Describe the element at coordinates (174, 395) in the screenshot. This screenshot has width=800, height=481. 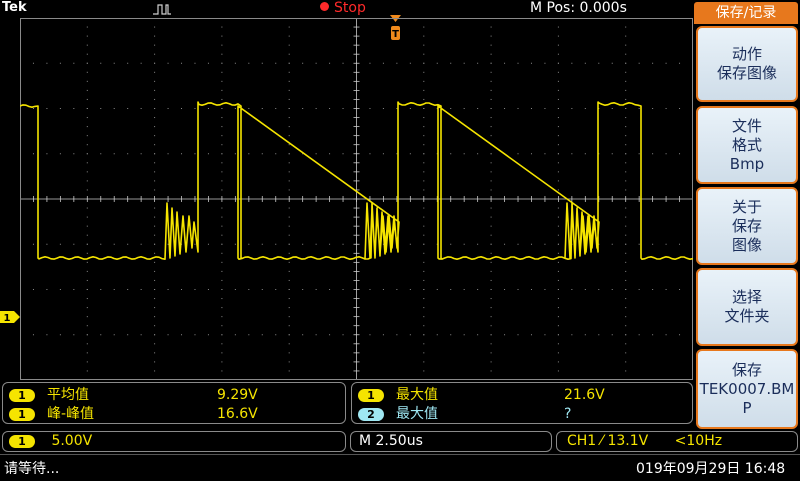
I see `measurement-row: 1 平均值 9.29V` at that location.